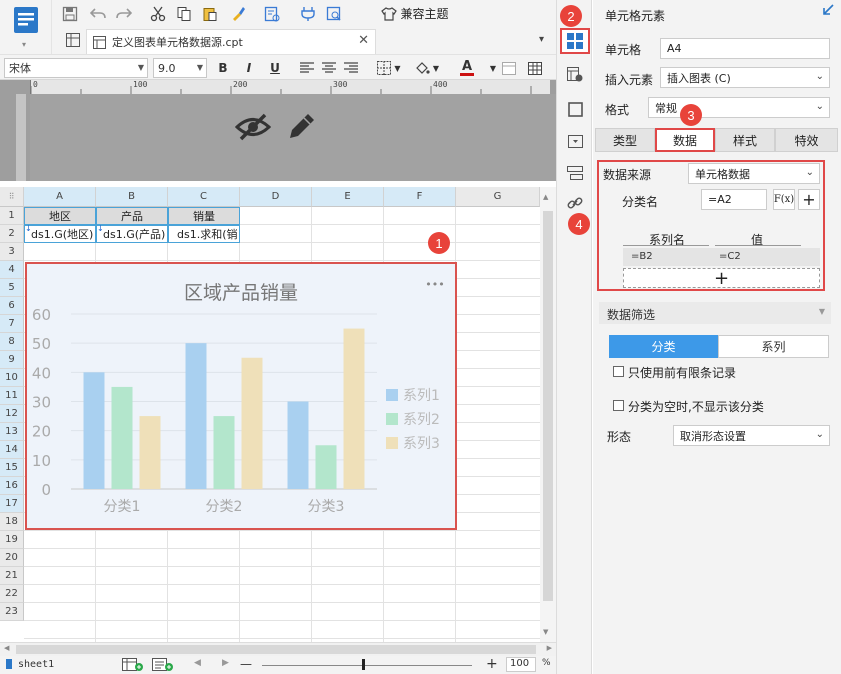  What do you see at coordinates (545, 197) in the screenshot?
I see `scroll-up-icon: ▲` at bounding box center [545, 197].